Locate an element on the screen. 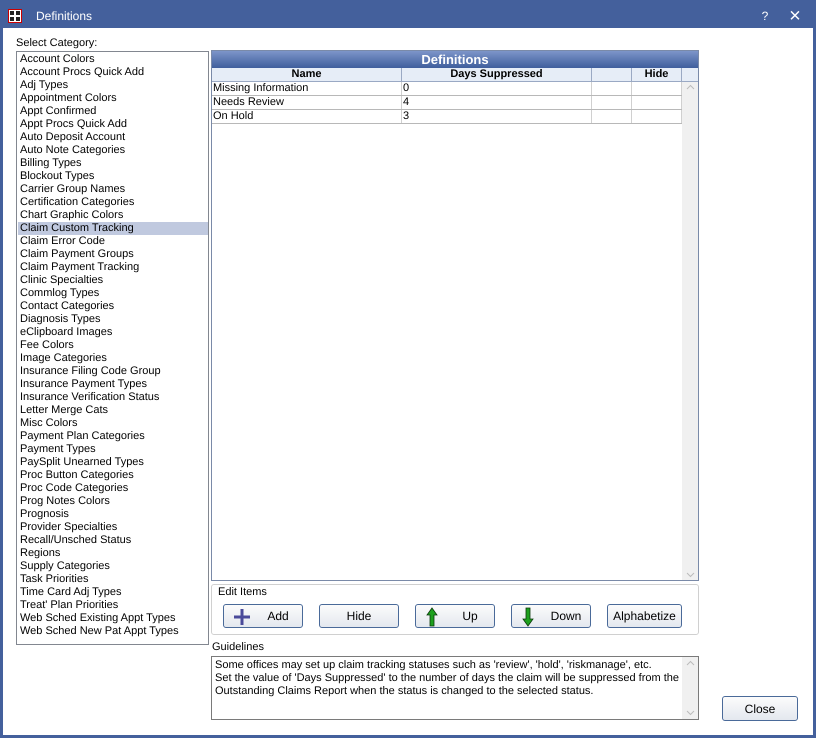 This screenshot has height=738, width=816. group-label: Edit Items is located at coordinates (242, 592).